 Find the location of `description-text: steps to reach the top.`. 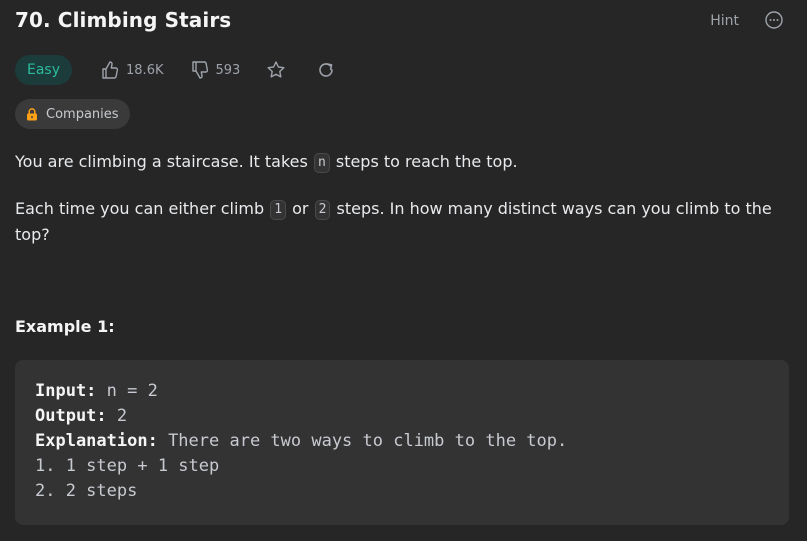

description-text: steps to reach the top. is located at coordinates (424, 161).